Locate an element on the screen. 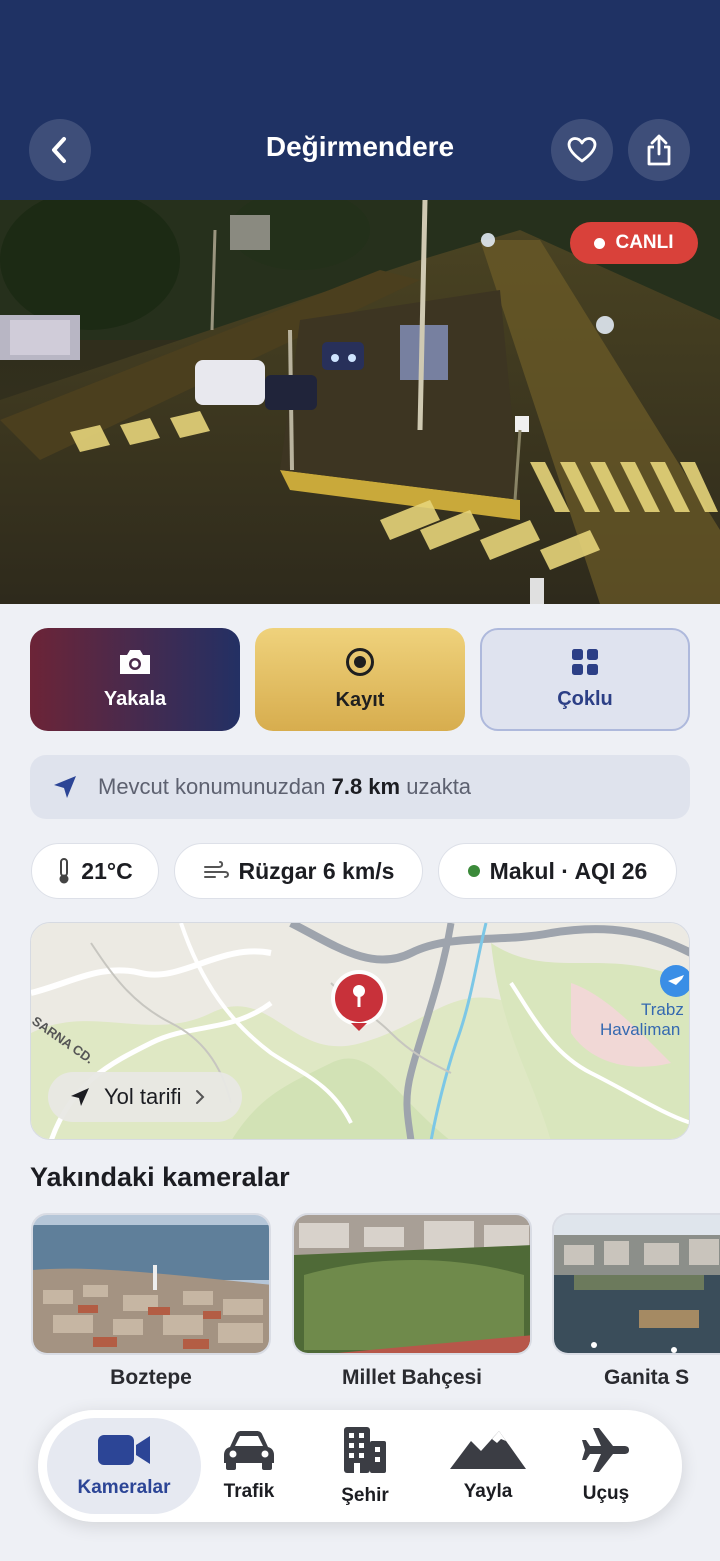  camera-icon is located at coordinates (135, 662).